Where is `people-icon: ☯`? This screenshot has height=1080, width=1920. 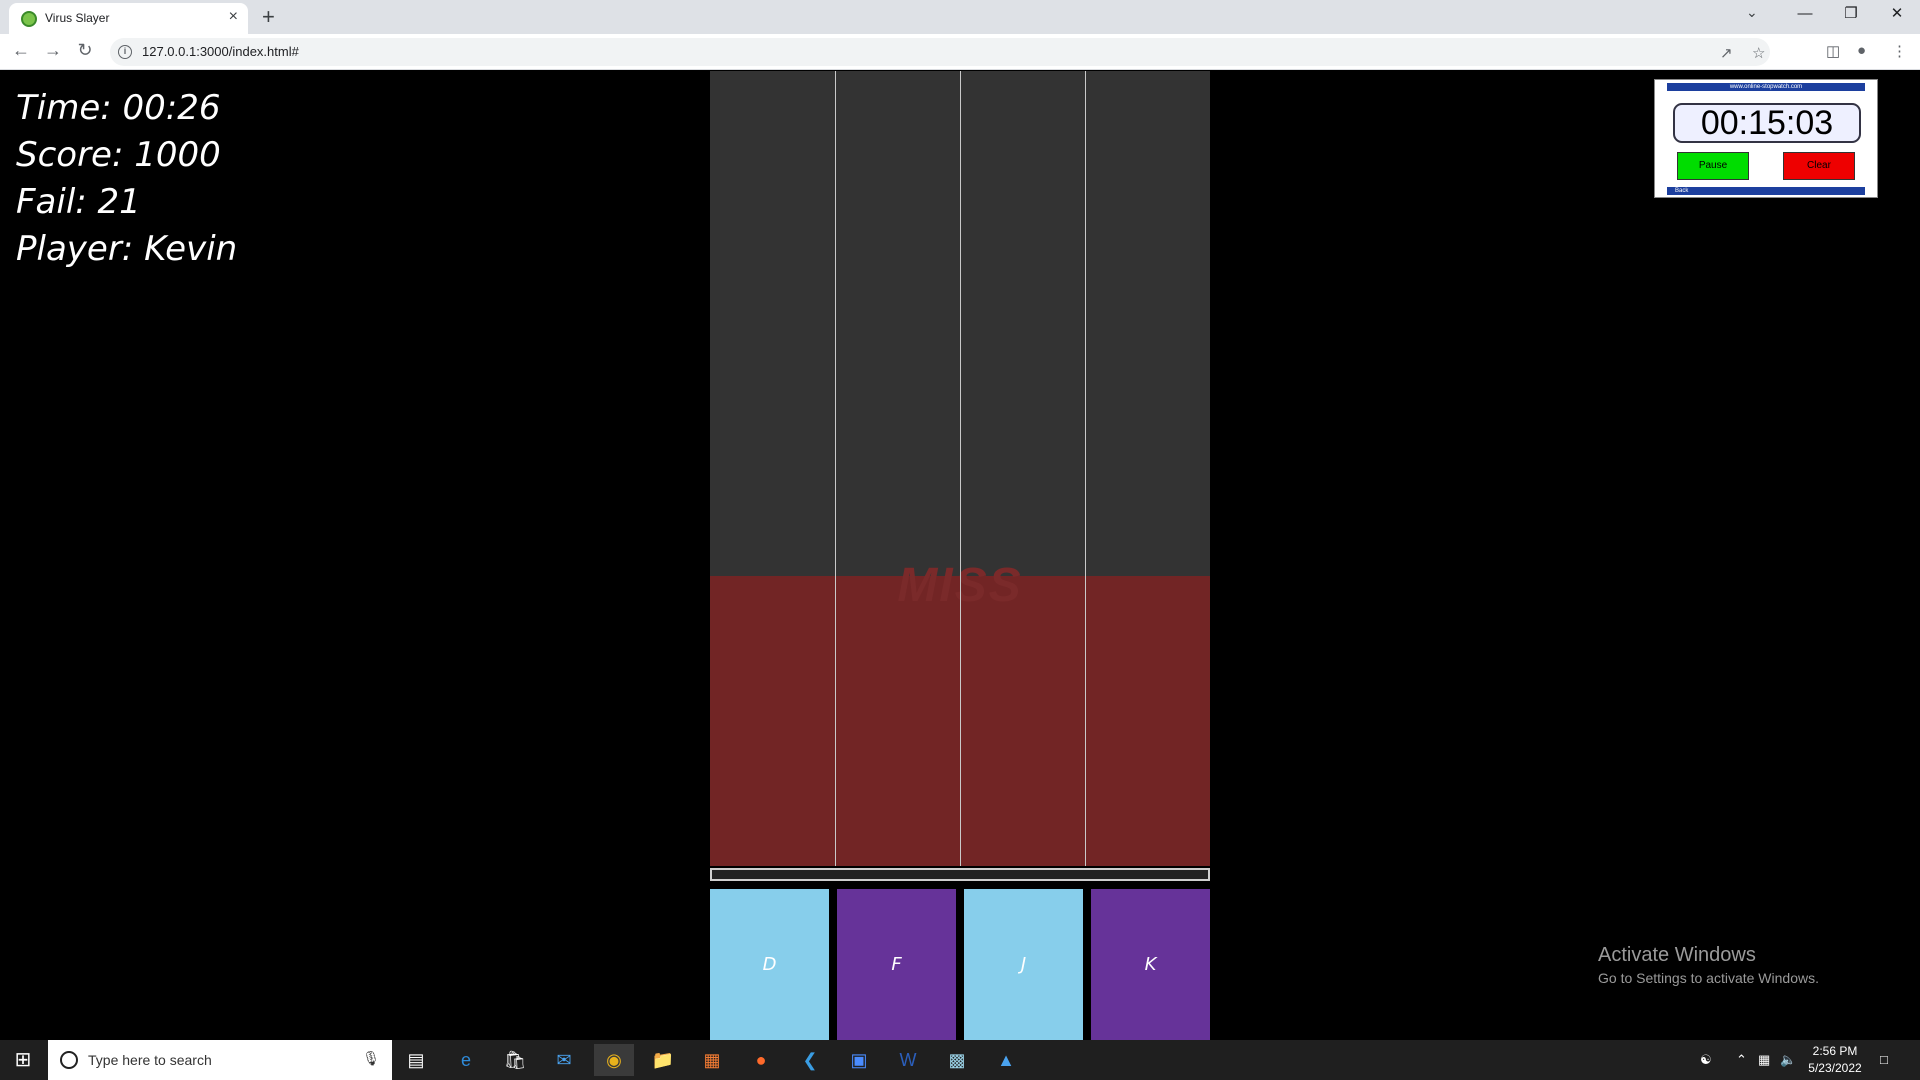
people-icon: ☯ is located at coordinates (1706, 1060).